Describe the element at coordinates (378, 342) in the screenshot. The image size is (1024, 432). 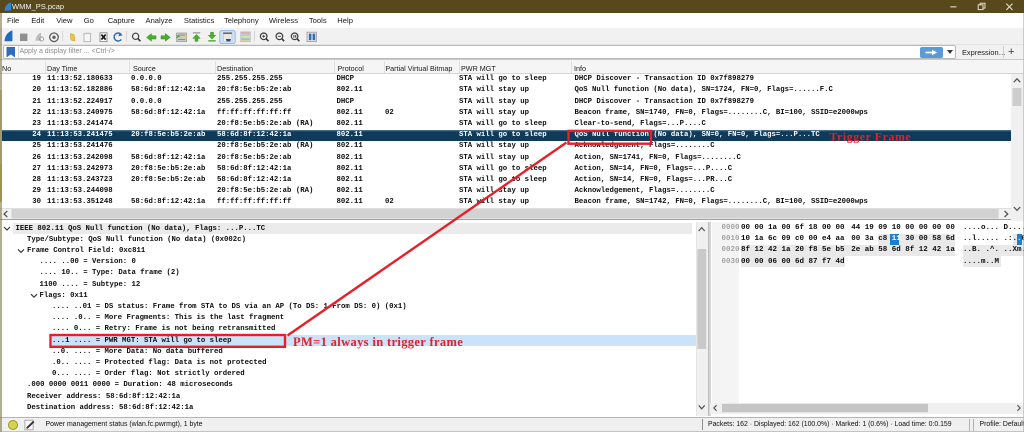
I see `svg-text: PM=1 always in trigger frame` at that location.